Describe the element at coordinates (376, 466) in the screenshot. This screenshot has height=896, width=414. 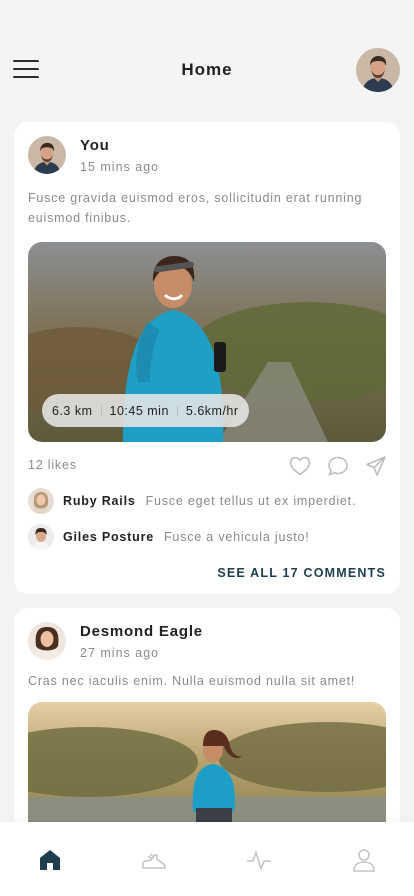
I see `send-icon` at that location.